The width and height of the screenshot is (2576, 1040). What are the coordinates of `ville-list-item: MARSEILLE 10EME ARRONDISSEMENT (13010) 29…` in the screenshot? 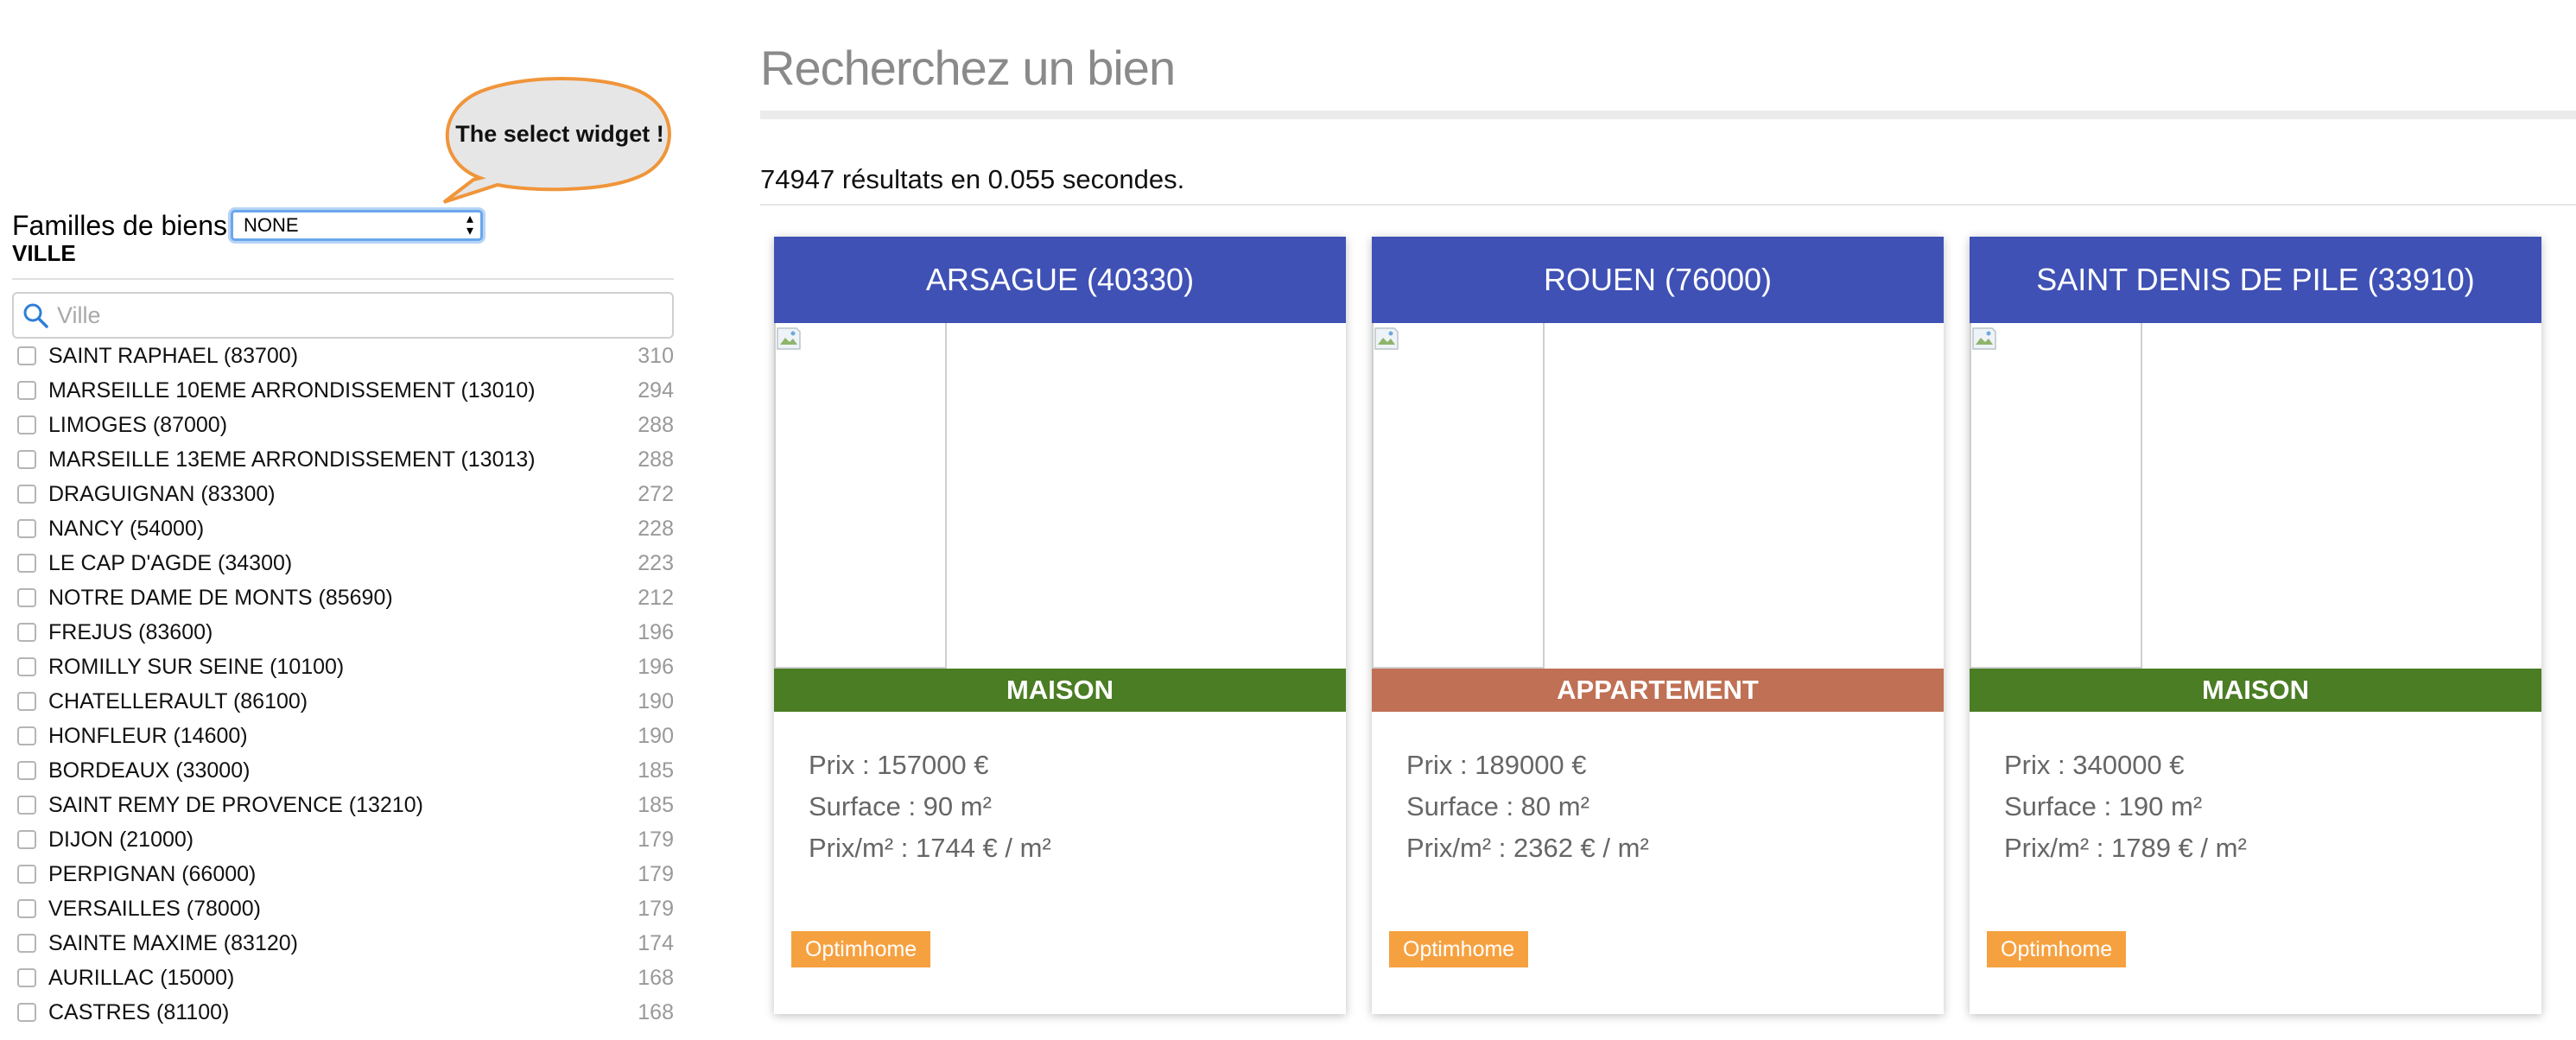 It's located at (345, 391).